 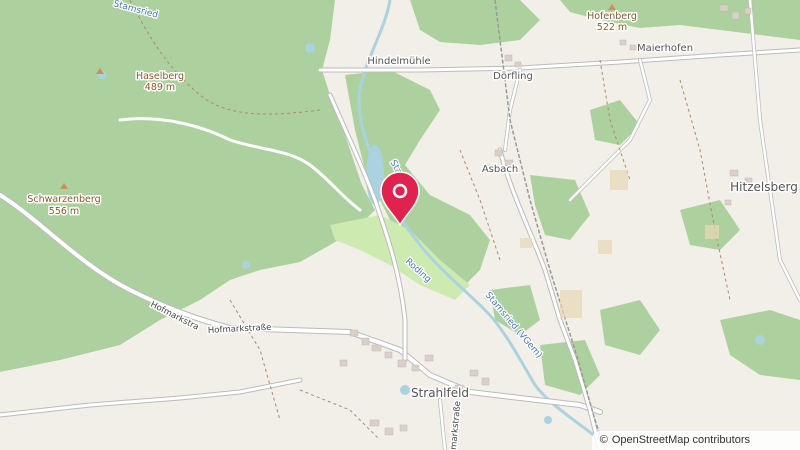 What do you see at coordinates (603, 440) in the screenshot?
I see `copyright-symbol: ©` at bounding box center [603, 440].